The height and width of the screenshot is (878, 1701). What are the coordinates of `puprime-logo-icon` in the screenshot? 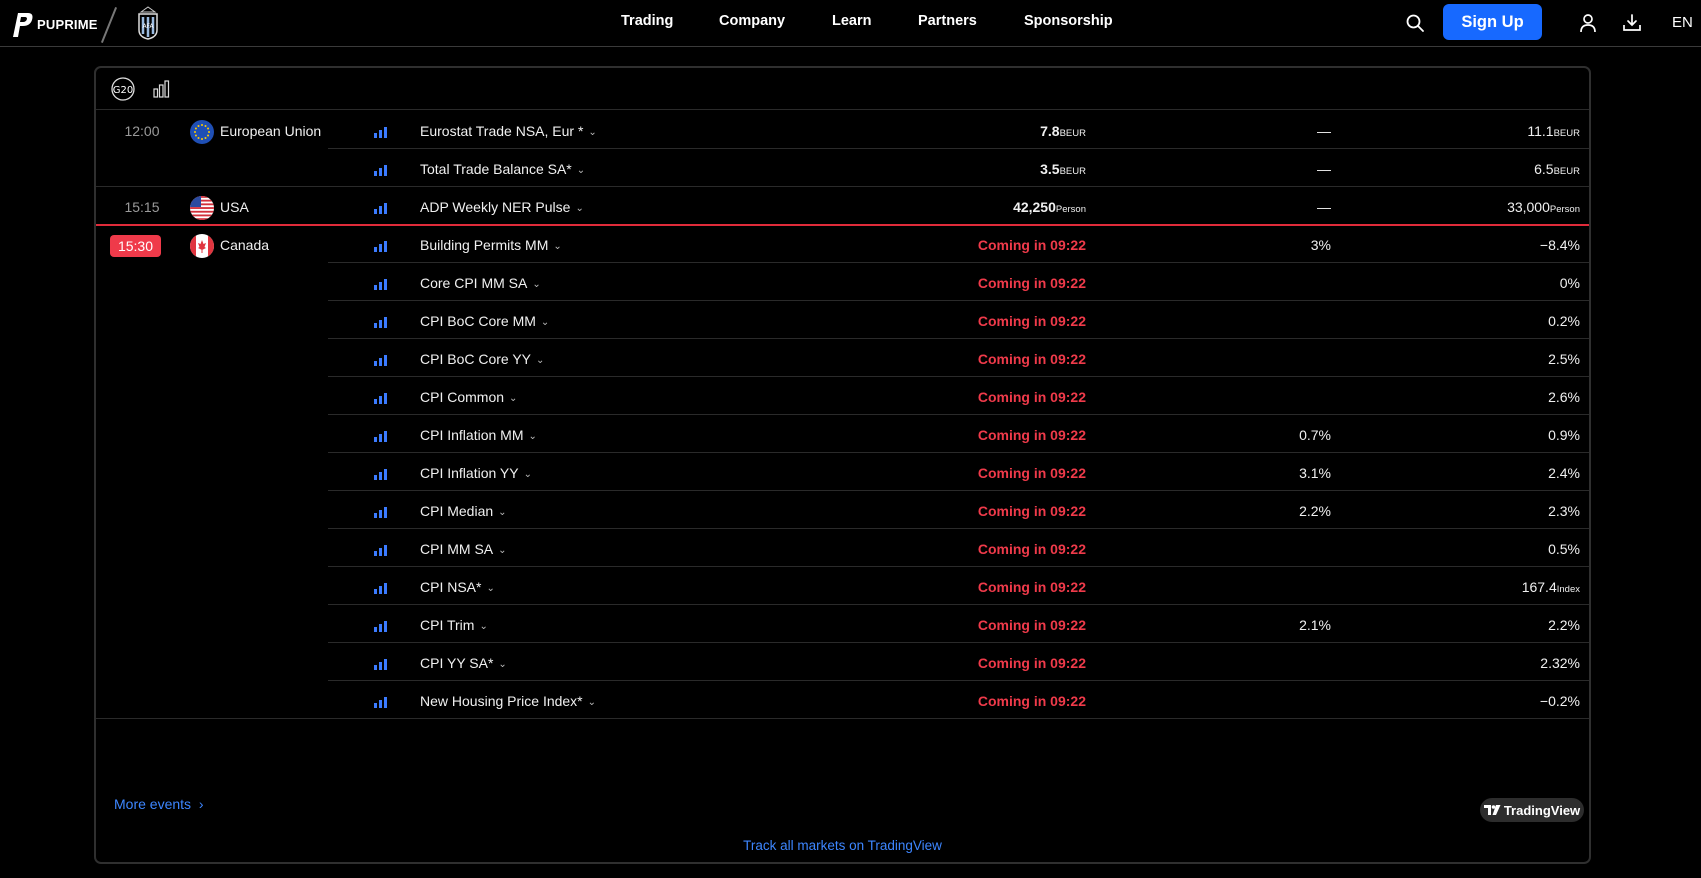 It's located at (23, 25).